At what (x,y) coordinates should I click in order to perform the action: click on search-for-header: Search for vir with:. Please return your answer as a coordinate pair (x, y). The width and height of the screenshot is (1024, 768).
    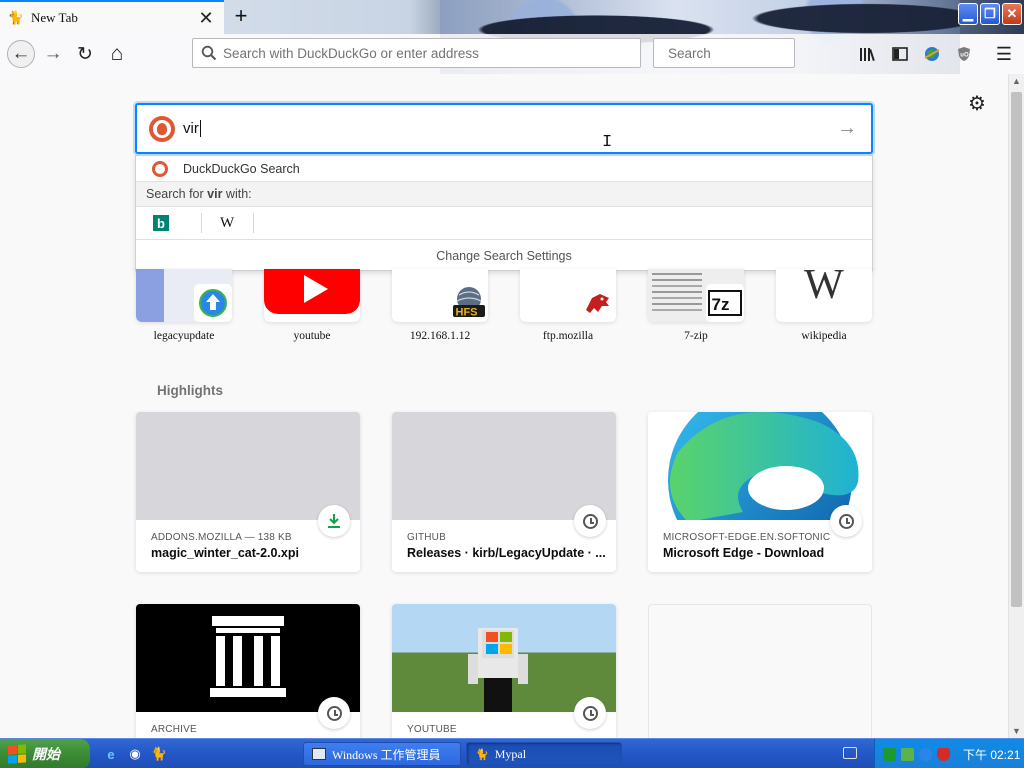
    Looking at the image, I should click on (504, 194).